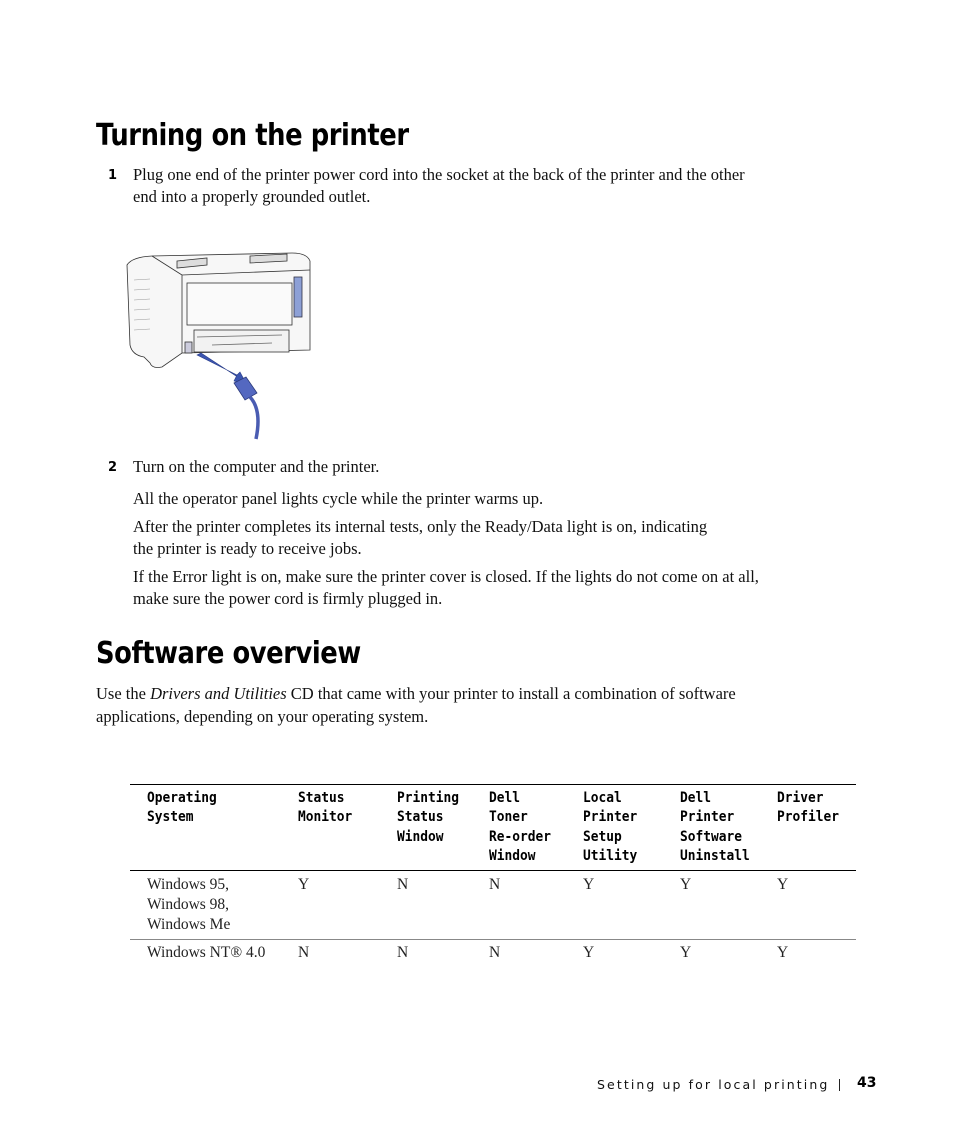 Image resolution: width=954 pixels, height=1145 pixels. I want to click on printer-power-cord-illustration, so click(218, 346).